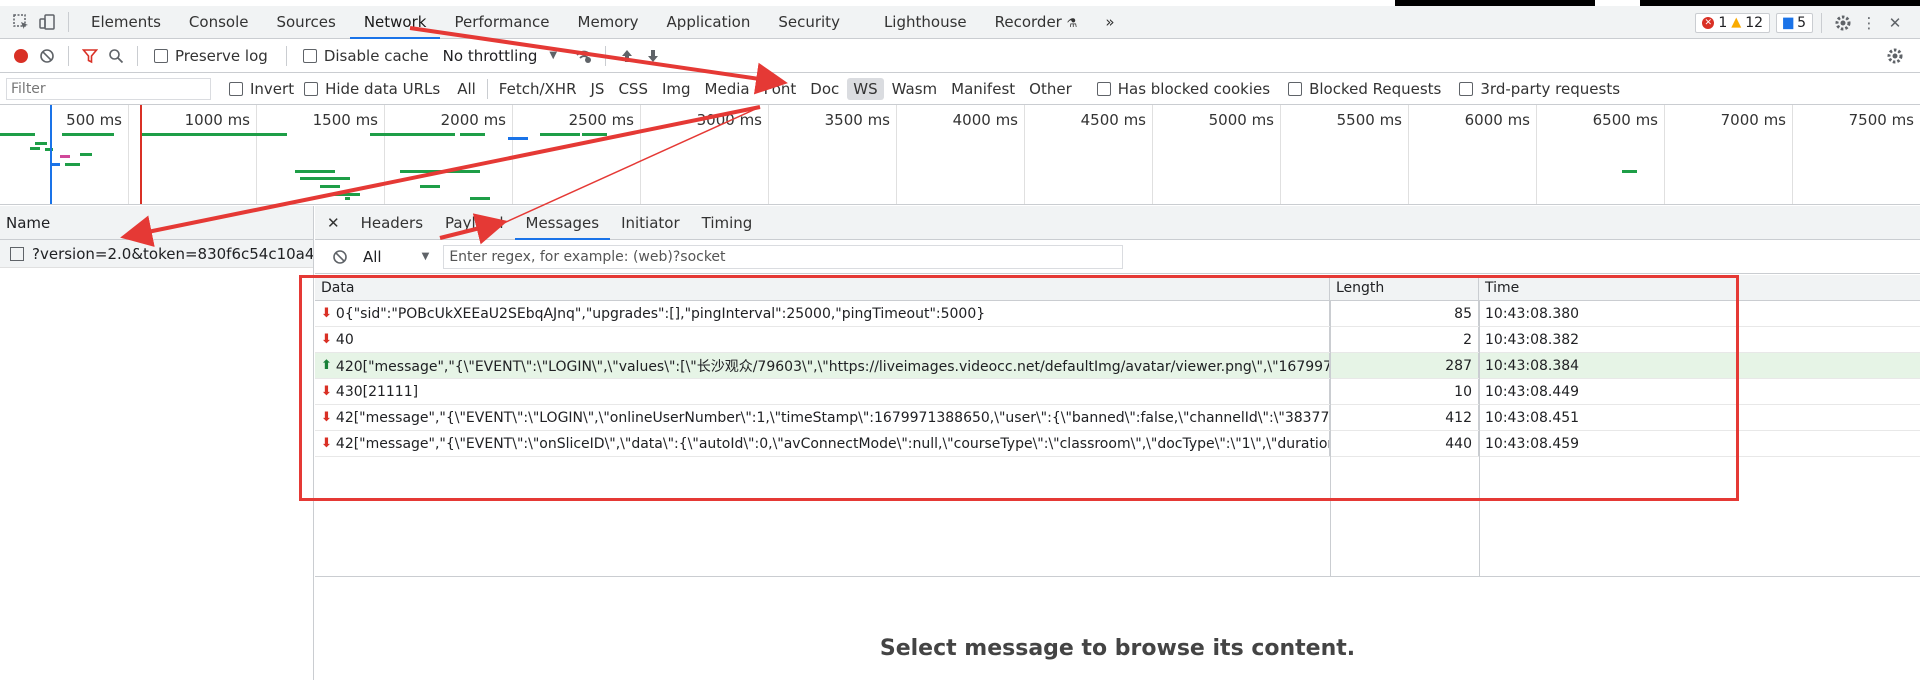  Describe the element at coordinates (1895, 56) in the screenshot. I see `network-settings-gear-icon` at that location.